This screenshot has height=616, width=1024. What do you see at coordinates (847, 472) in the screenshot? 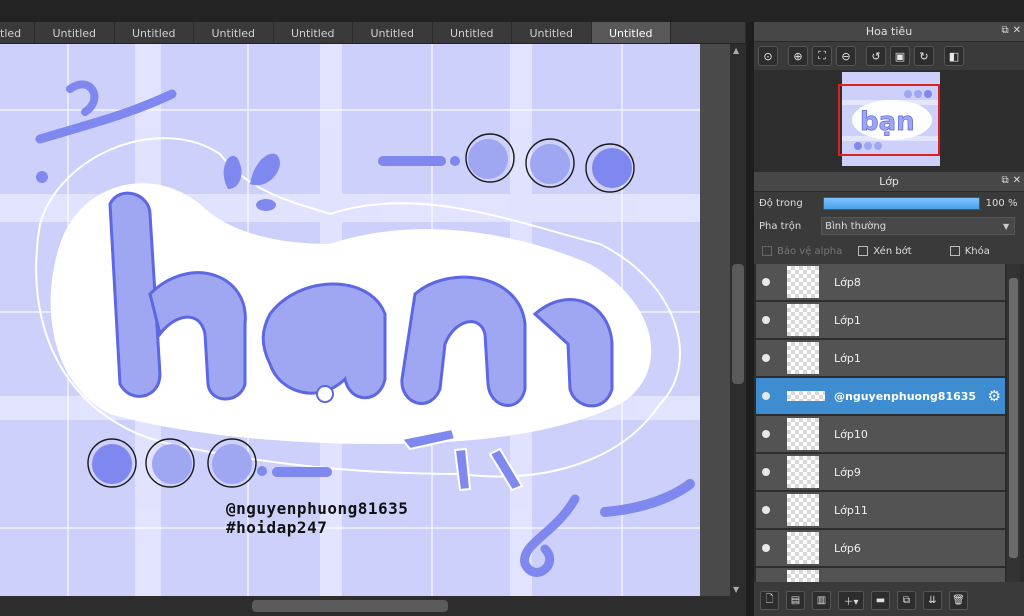
I see `layer-name: Lớp9` at bounding box center [847, 472].